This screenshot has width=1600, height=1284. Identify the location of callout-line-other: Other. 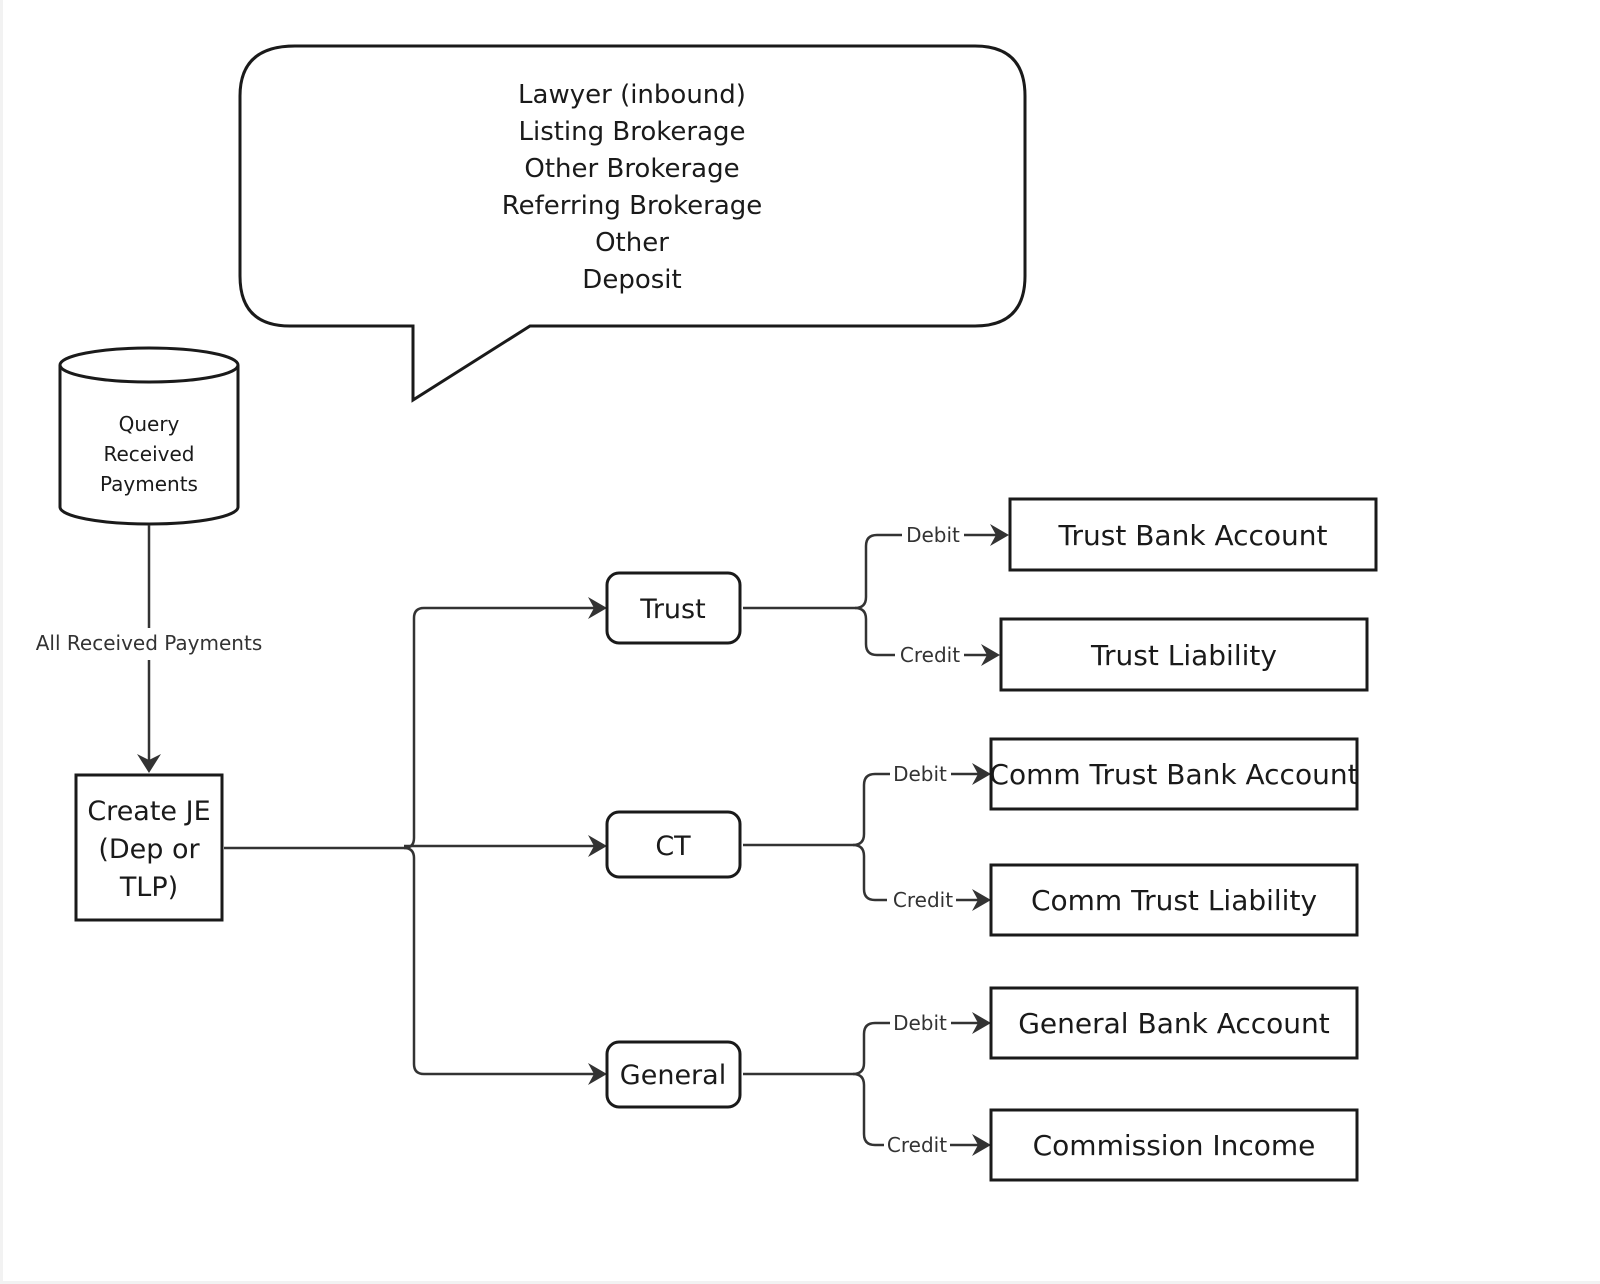
(632, 243).